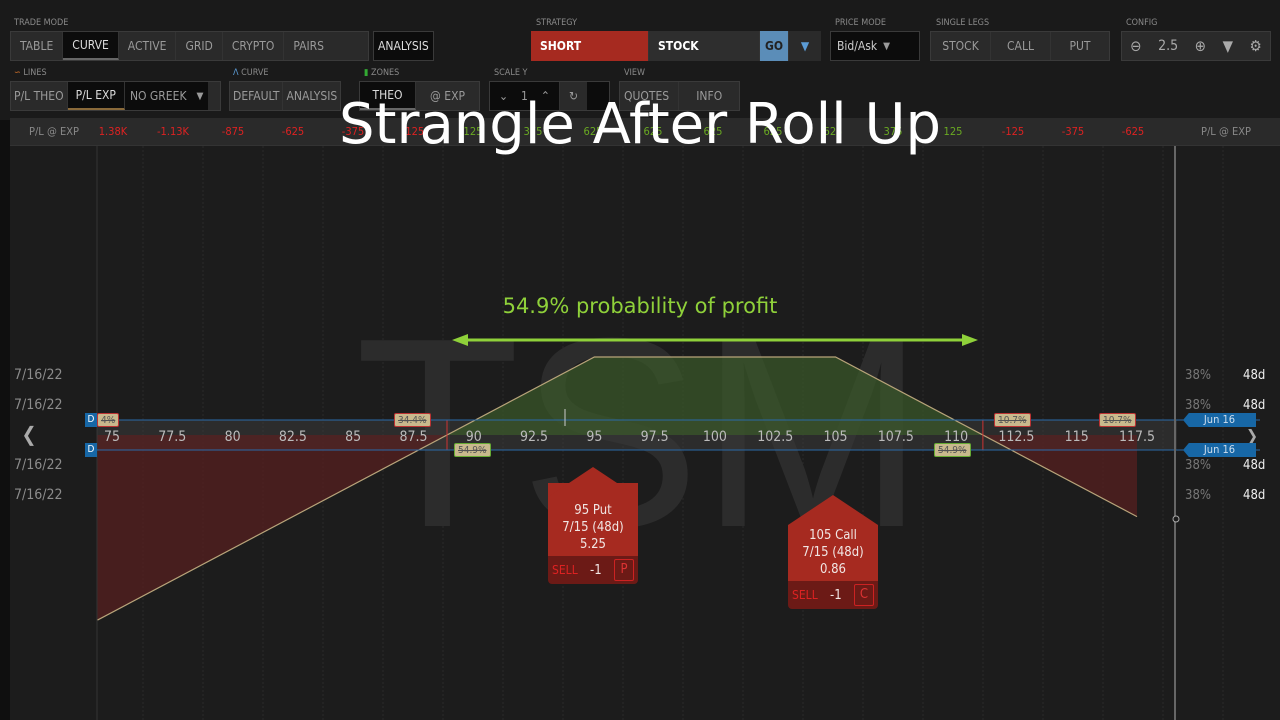 Image resolution: width=1280 pixels, height=720 pixels. Describe the element at coordinates (833, 569) in the screenshot. I see `leg-price: 0.86` at that location.